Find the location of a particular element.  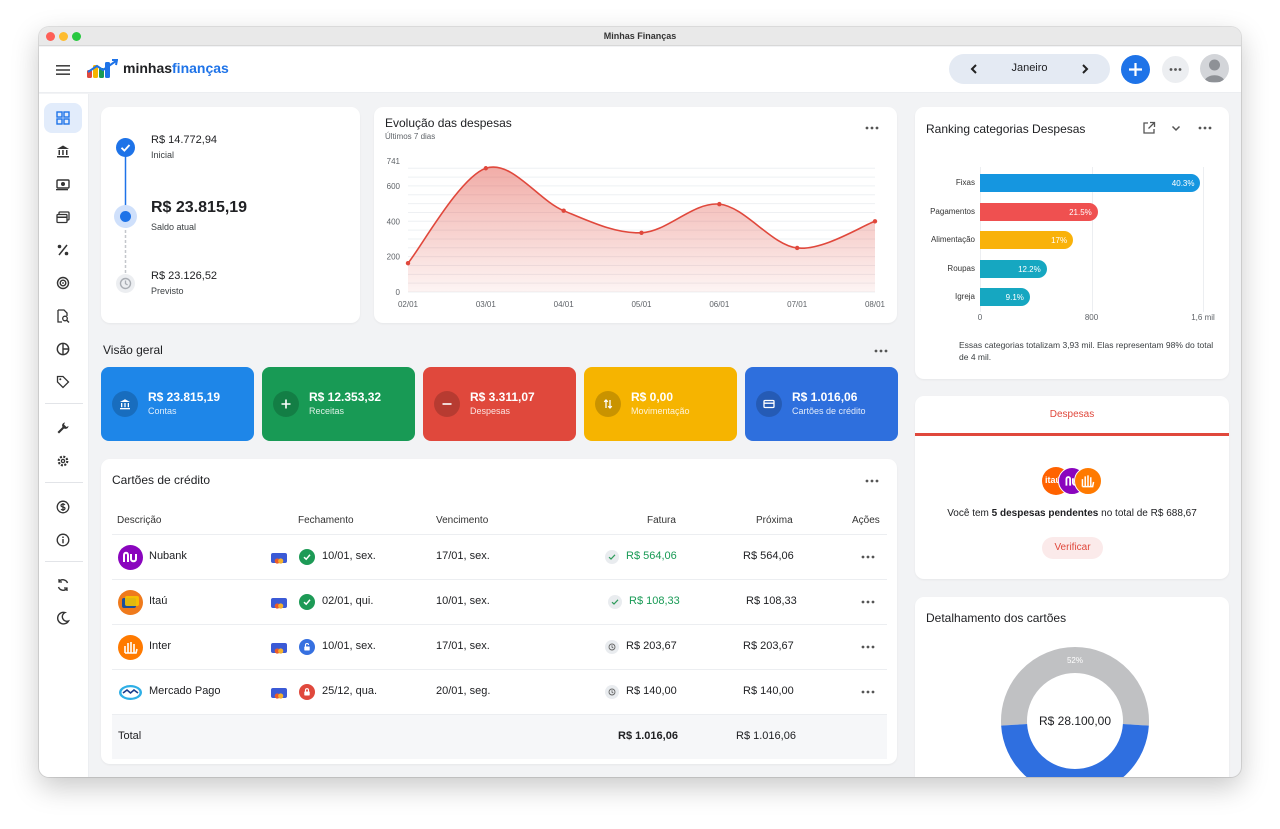

app-header: minhasfinanças Janeiro is located at coordinates (640, 70).